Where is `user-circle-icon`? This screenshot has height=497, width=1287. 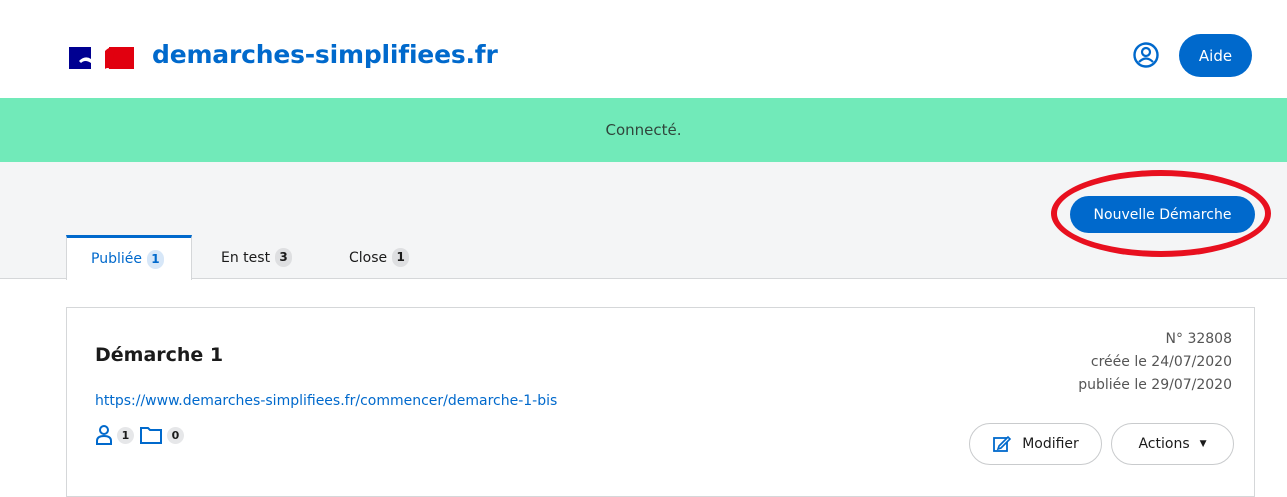
user-circle-icon is located at coordinates (1146, 55).